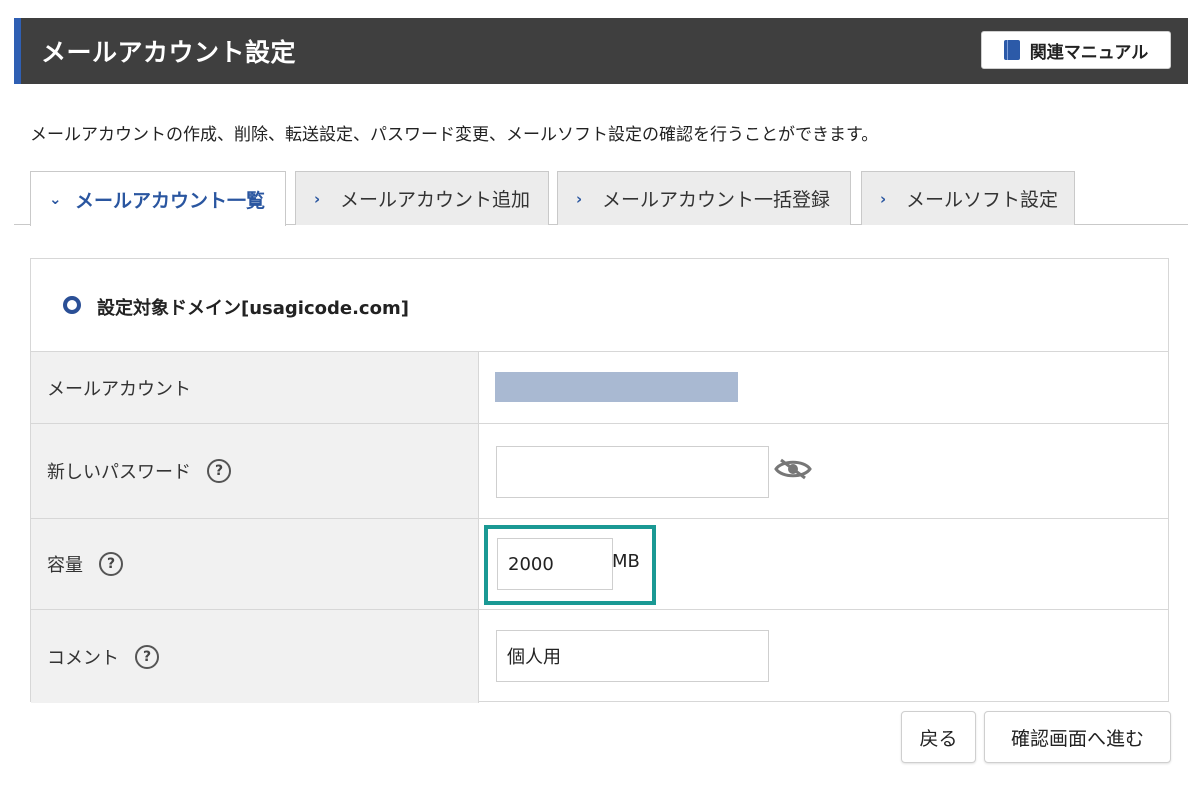 The image size is (1200, 795). Describe the element at coordinates (601, 51) in the screenshot. I see `page-header: メールアカウント設定 関連マニュアル` at that location.